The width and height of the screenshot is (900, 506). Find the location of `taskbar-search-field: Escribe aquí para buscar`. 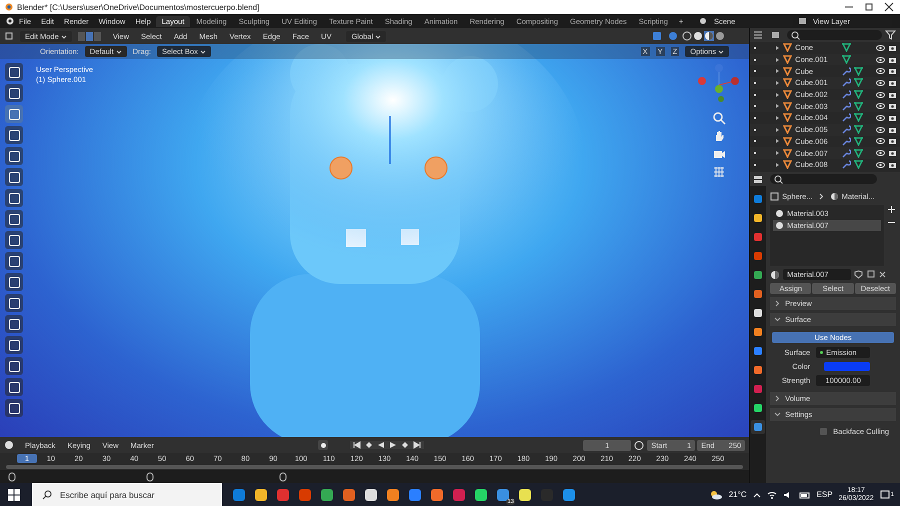

taskbar-search-field: Escribe aquí para buscar is located at coordinates (127, 494).